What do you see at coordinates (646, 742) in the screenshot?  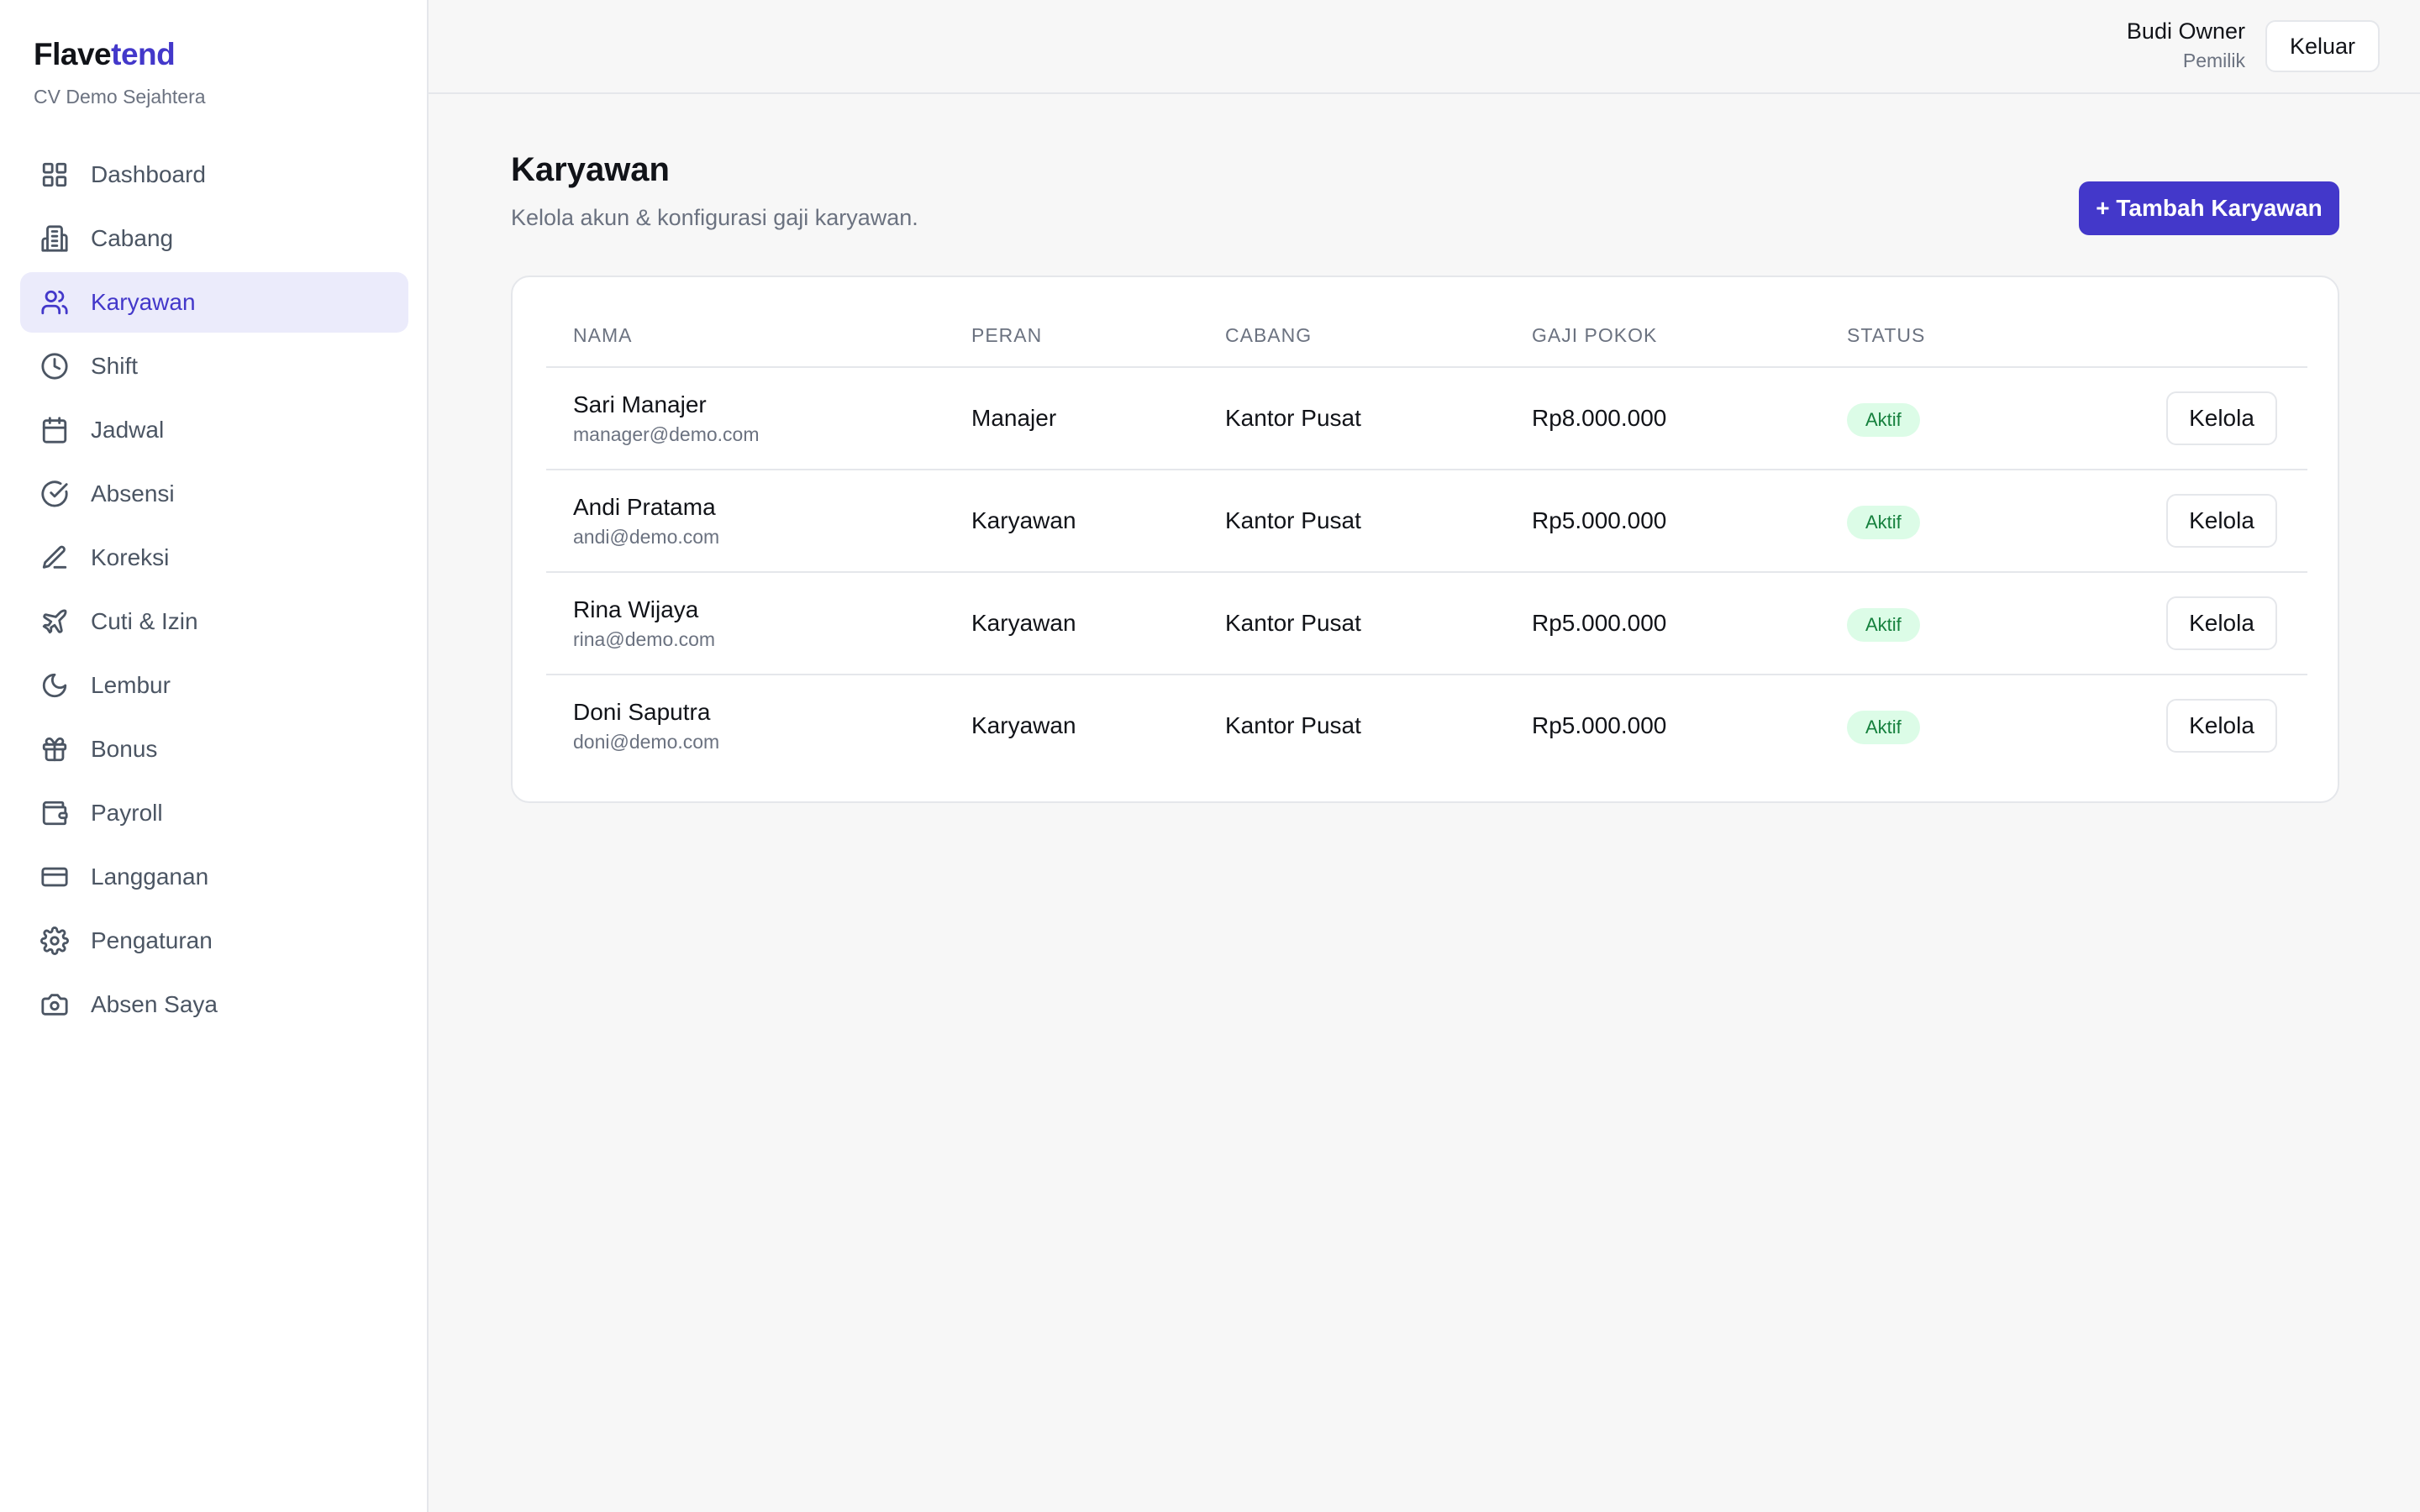 I see `employee-email: doni@demo.com` at bounding box center [646, 742].